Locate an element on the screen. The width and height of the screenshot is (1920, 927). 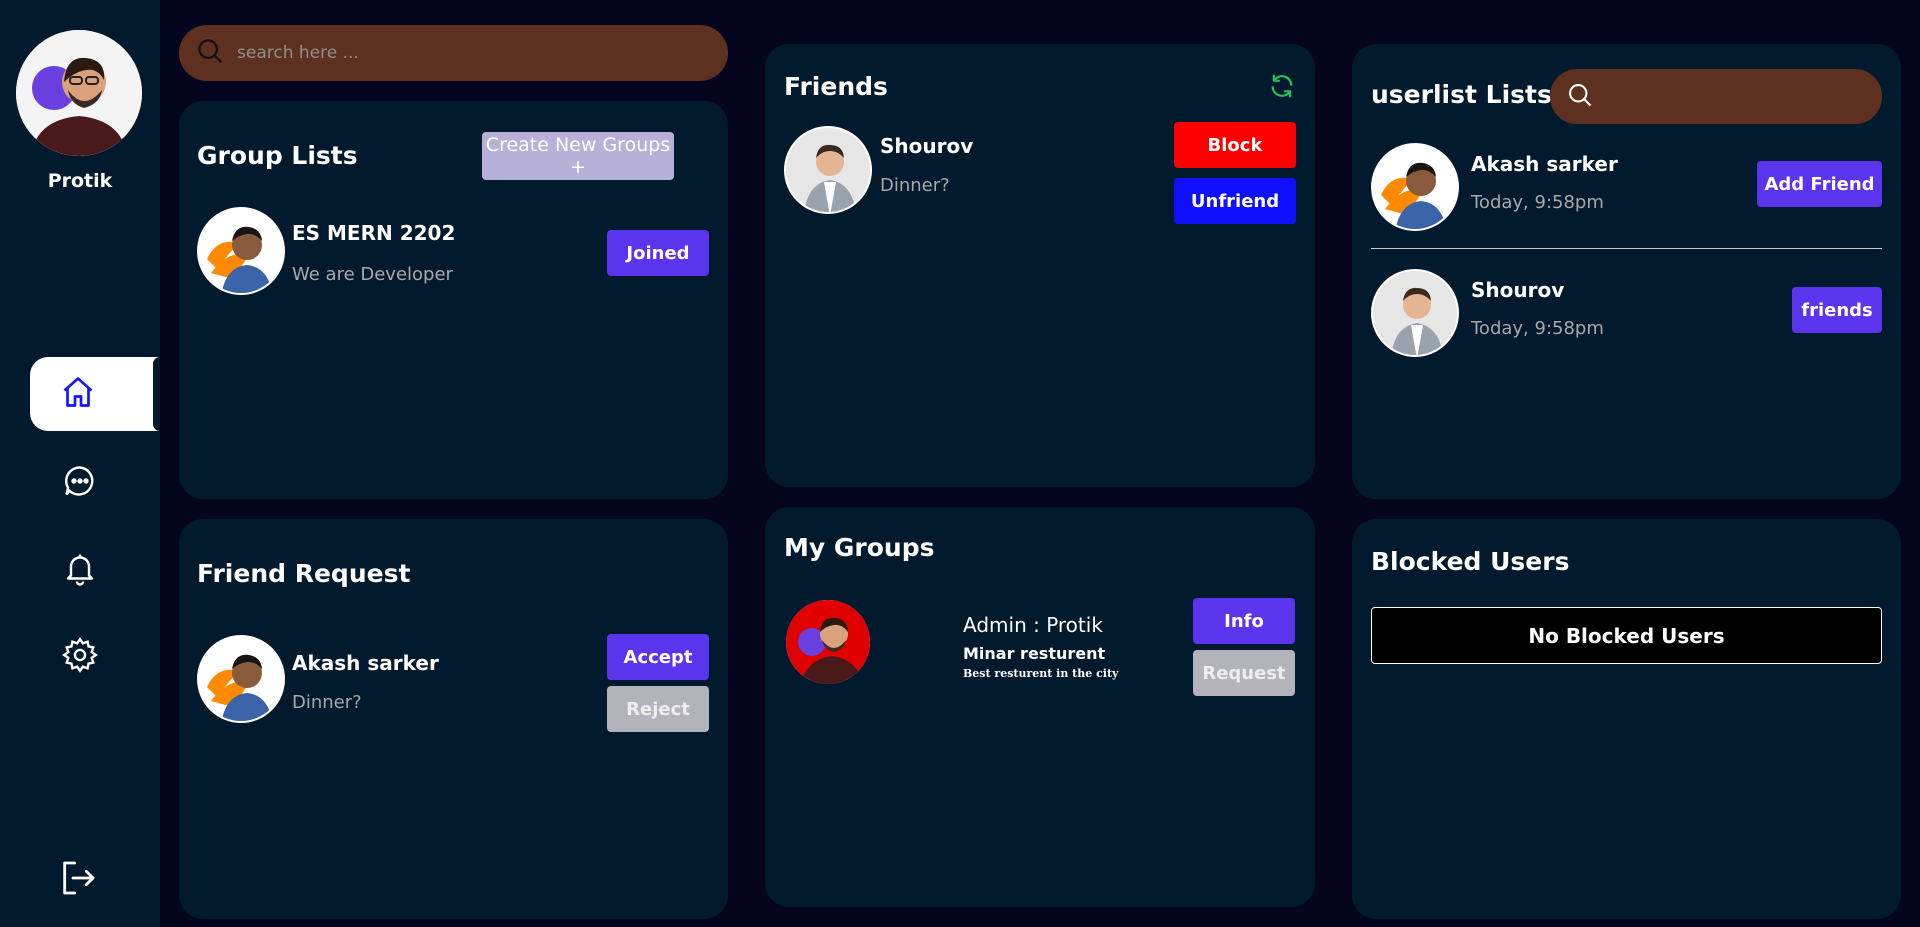
chat-icon is located at coordinates (80, 483).